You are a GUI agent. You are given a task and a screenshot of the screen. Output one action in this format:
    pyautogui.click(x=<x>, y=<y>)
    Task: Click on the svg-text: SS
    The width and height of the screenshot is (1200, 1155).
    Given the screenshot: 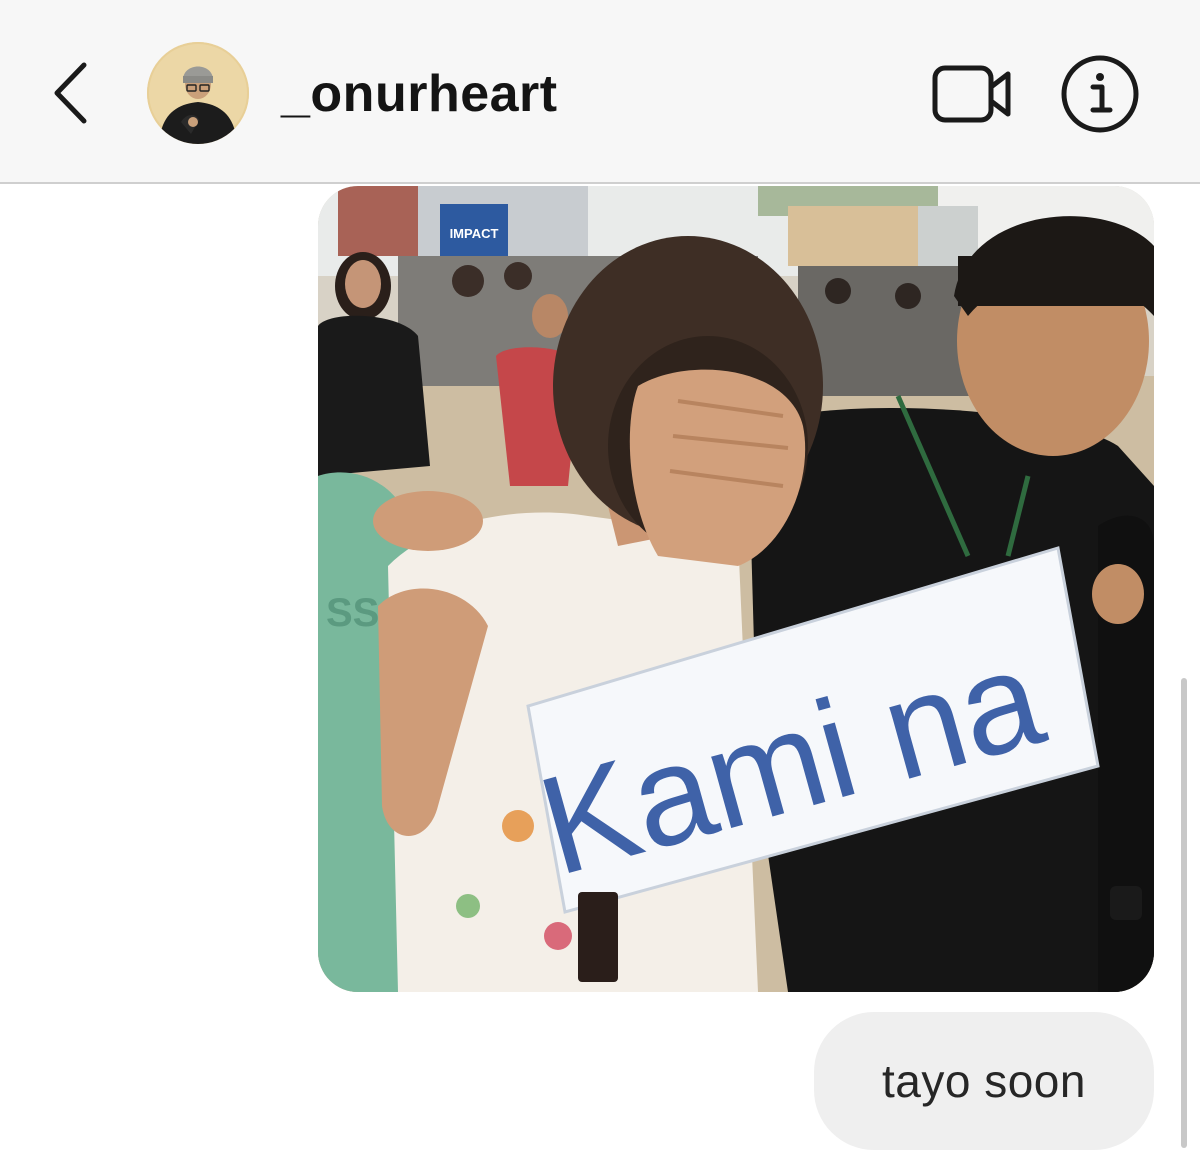 What is the action you would take?
    pyautogui.click(x=352, y=613)
    